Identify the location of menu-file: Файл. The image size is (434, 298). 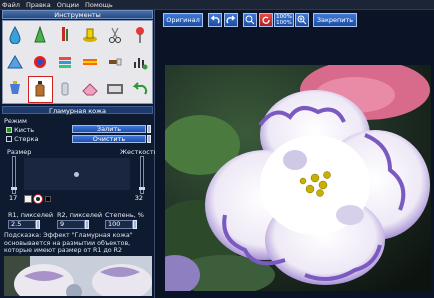
(11, 5).